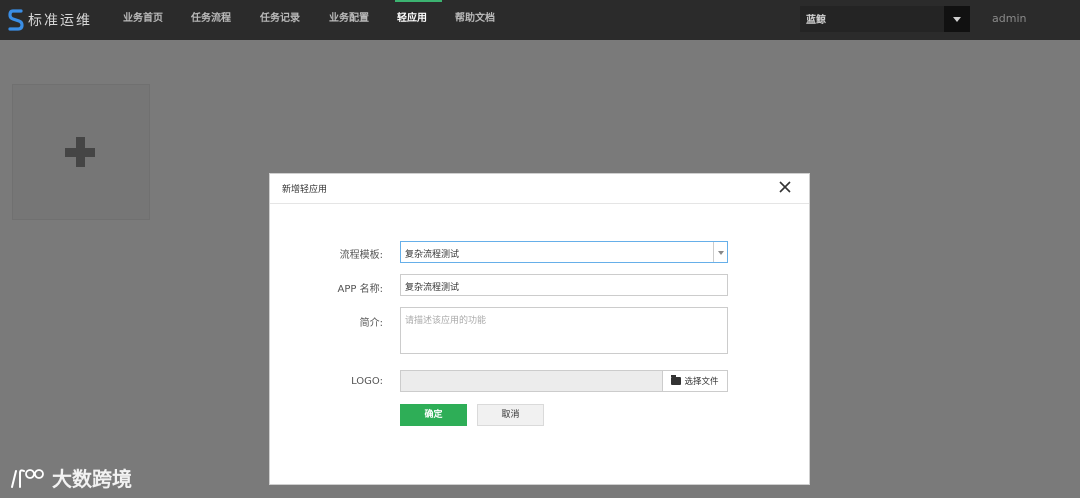 This screenshot has height=498, width=1080. I want to click on app-name-label: APP 名称:, so click(360, 289).